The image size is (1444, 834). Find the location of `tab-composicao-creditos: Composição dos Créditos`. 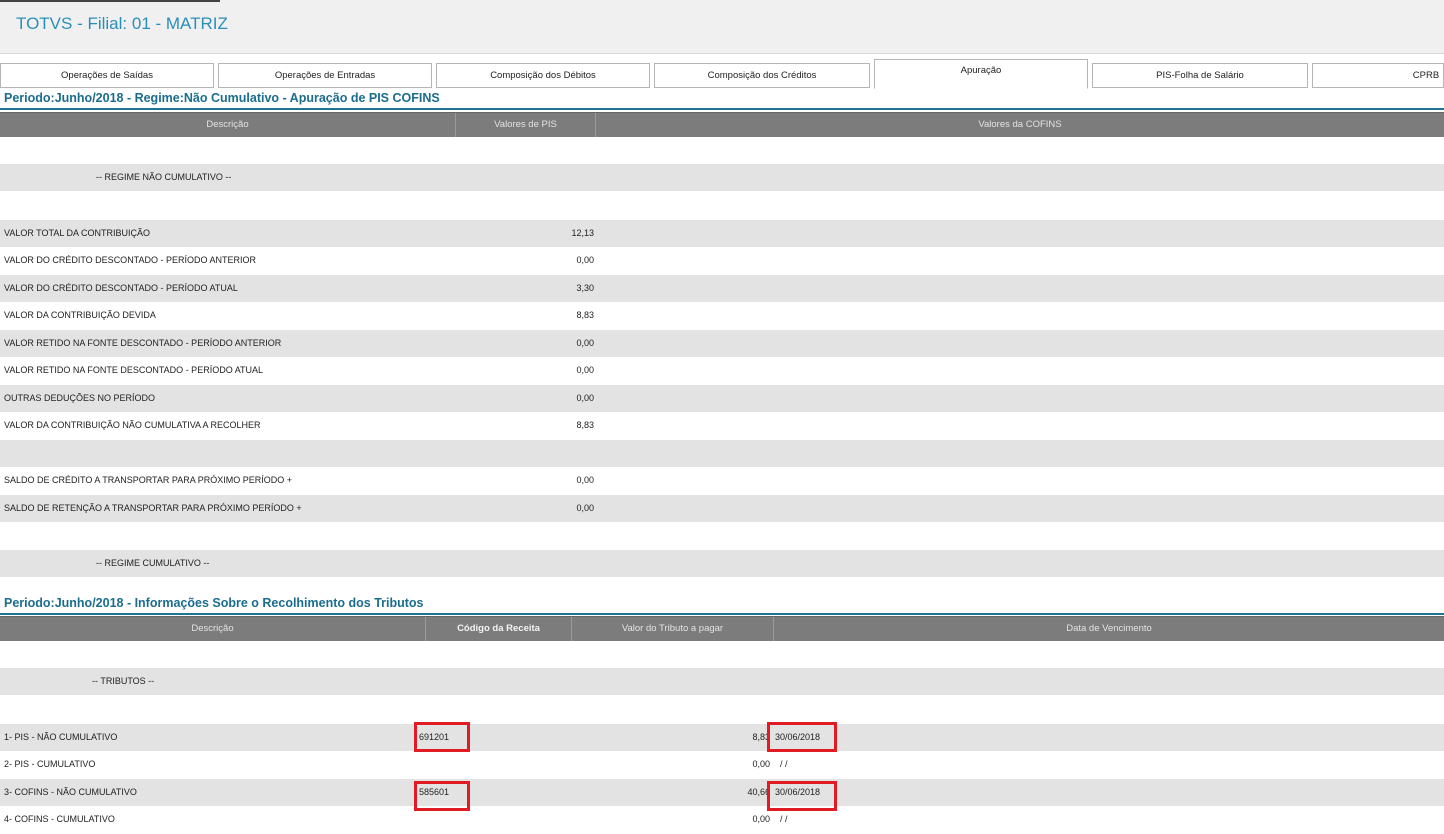

tab-composicao-creditos: Composição dos Créditos is located at coordinates (762, 75).